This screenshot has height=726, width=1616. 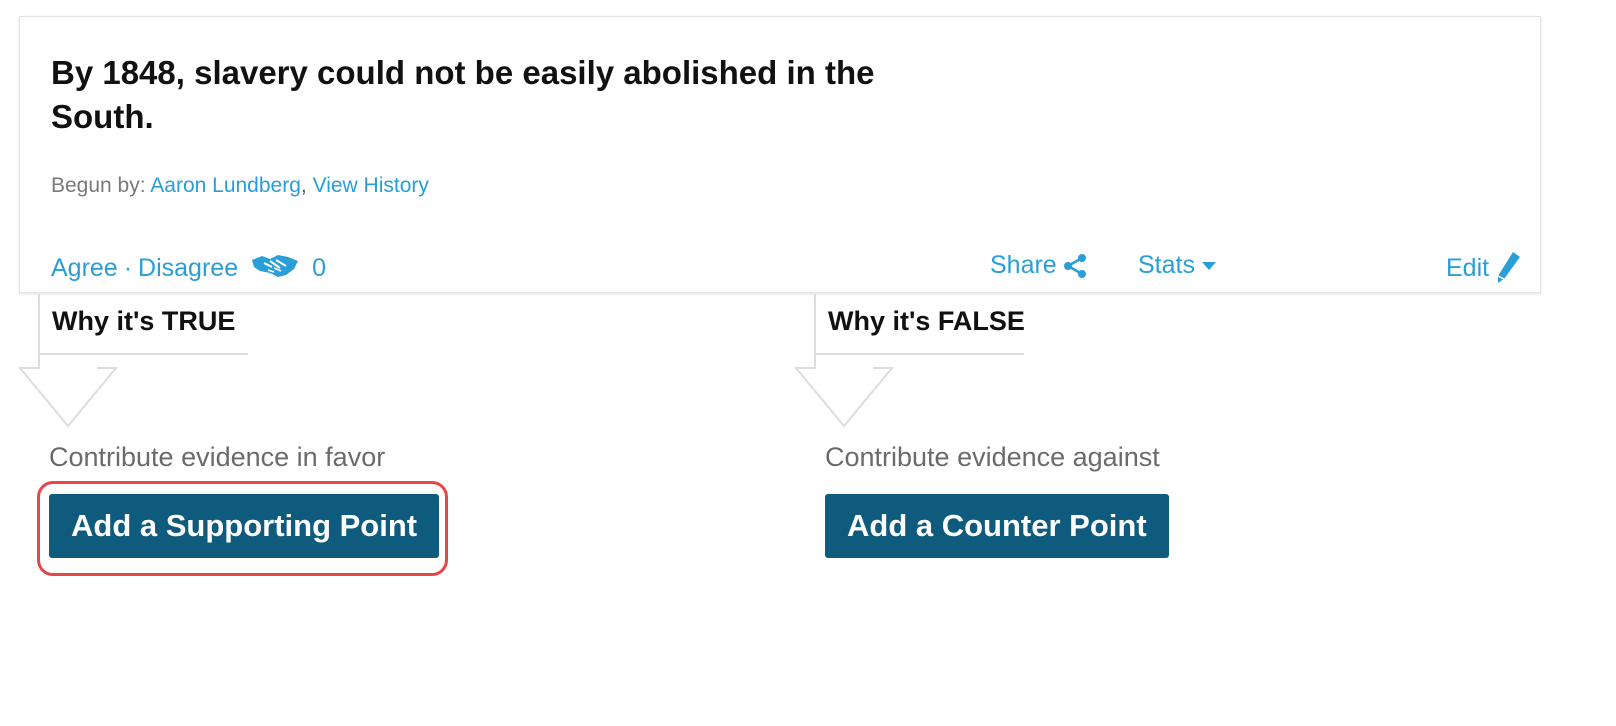 What do you see at coordinates (992, 457) in the screenshot?
I see `evidence-against-text: Contribute evidence against` at bounding box center [992, 457].